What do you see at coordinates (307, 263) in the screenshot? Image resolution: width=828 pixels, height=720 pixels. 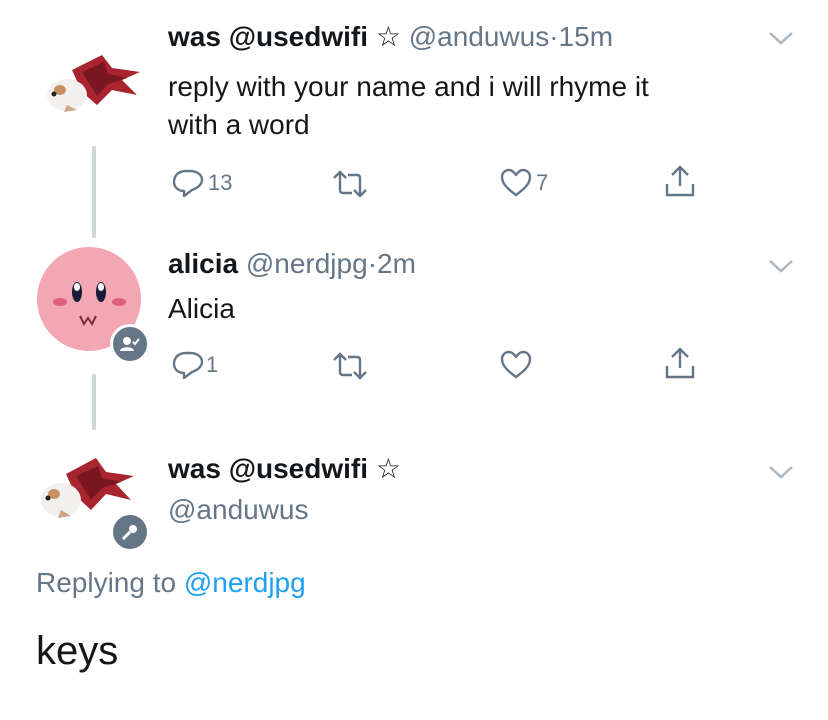 I see `username: @nerdjpg` at bounding box center [307, 263].